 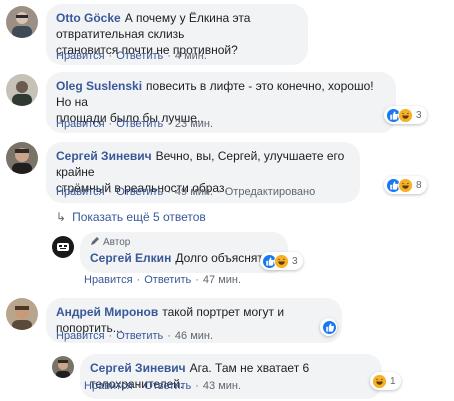 What do you see at coordinates (61, 217) in the screenshot?
I see `reply-arrow-icon: ↳` at bounding box center [61, 217].